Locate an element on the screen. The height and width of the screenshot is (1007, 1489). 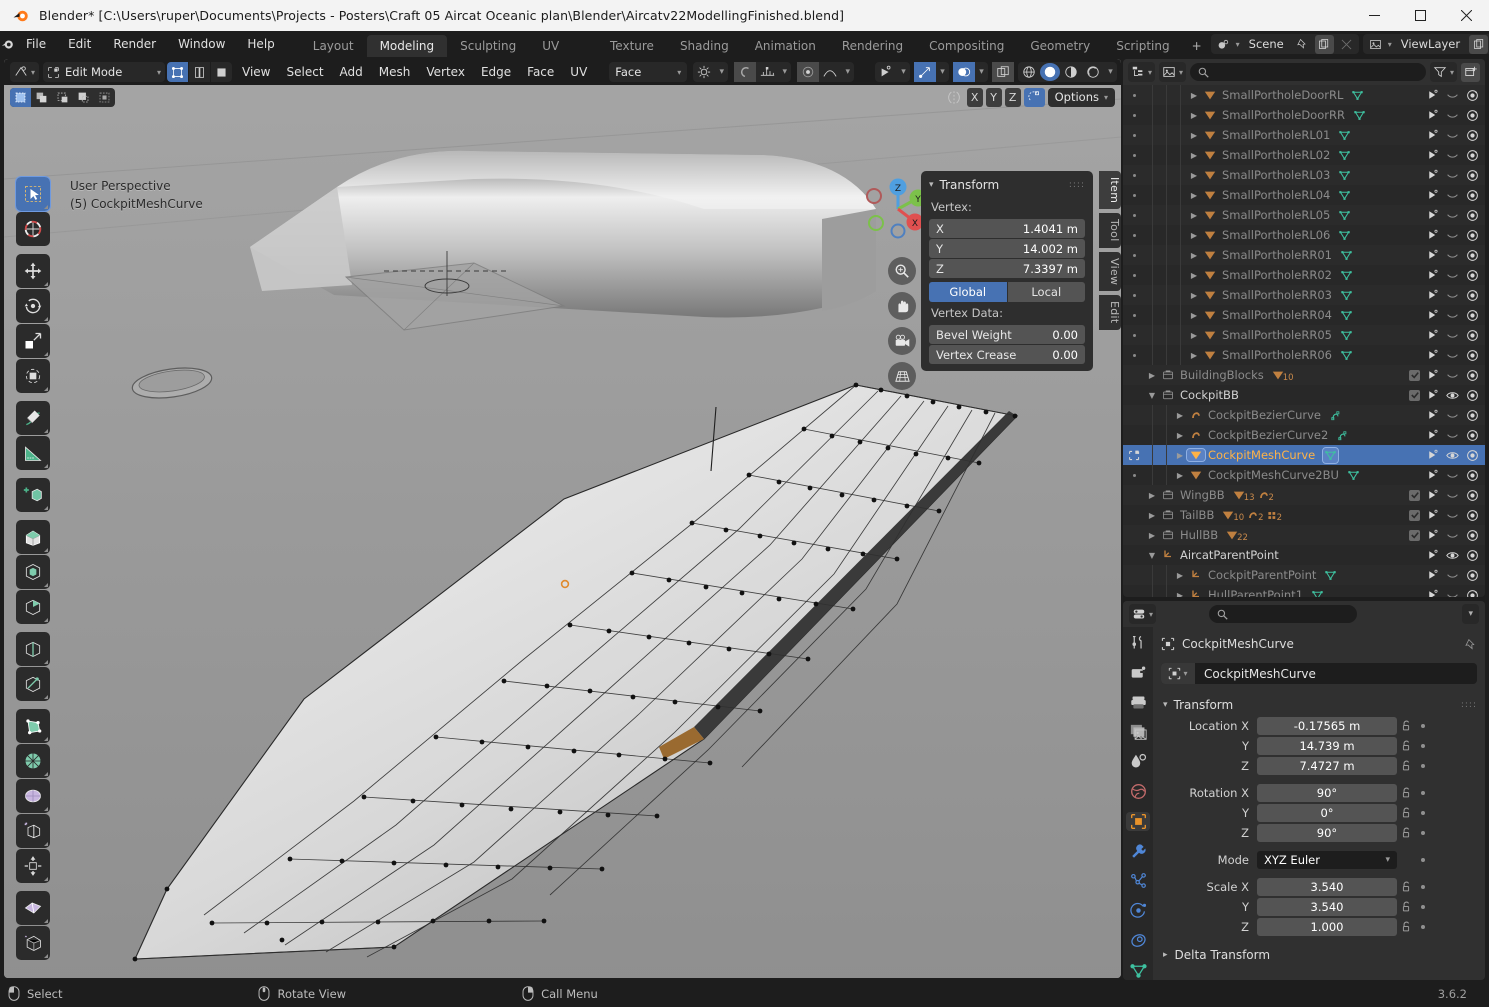
outliner-row: ▶ SmallPortholeRL06 is located at coordinates (1304, 235).